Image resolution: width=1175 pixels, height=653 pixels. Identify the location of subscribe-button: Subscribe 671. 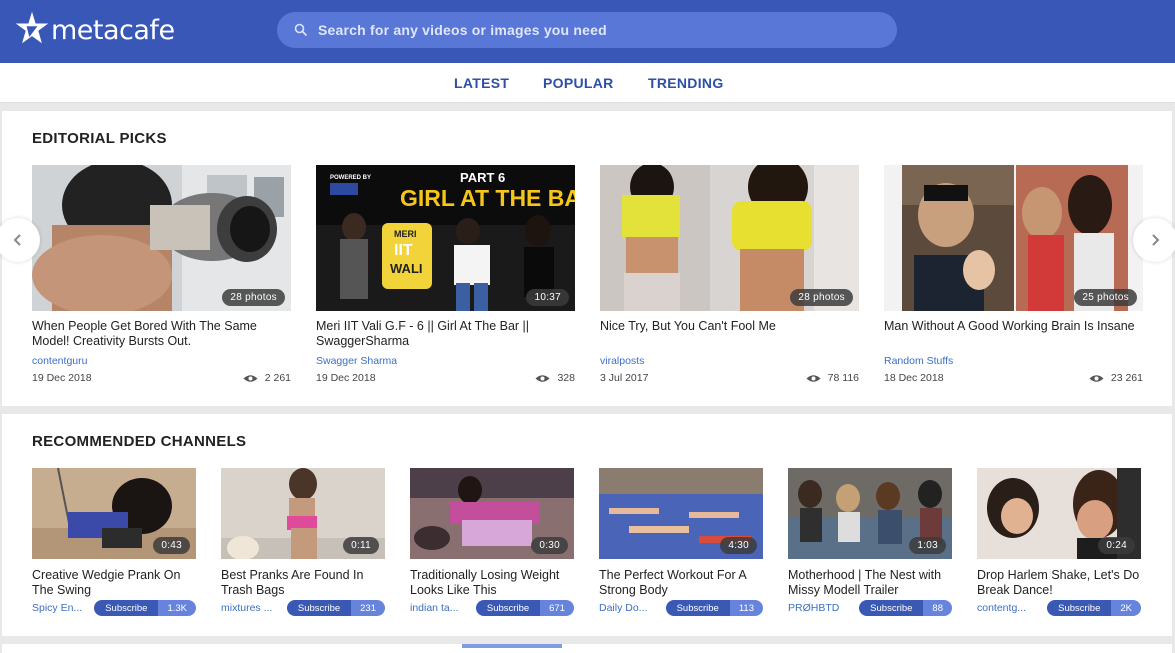
(524, 608).